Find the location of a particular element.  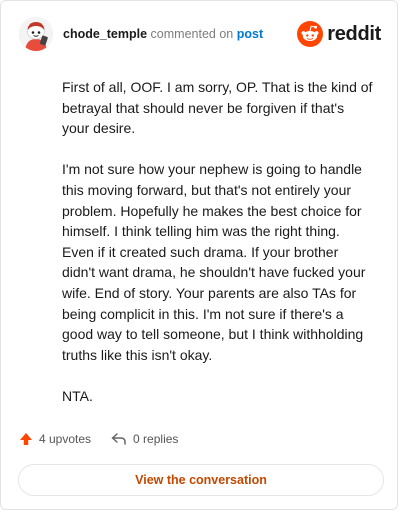

avatar is located at coordinates (36, 34).